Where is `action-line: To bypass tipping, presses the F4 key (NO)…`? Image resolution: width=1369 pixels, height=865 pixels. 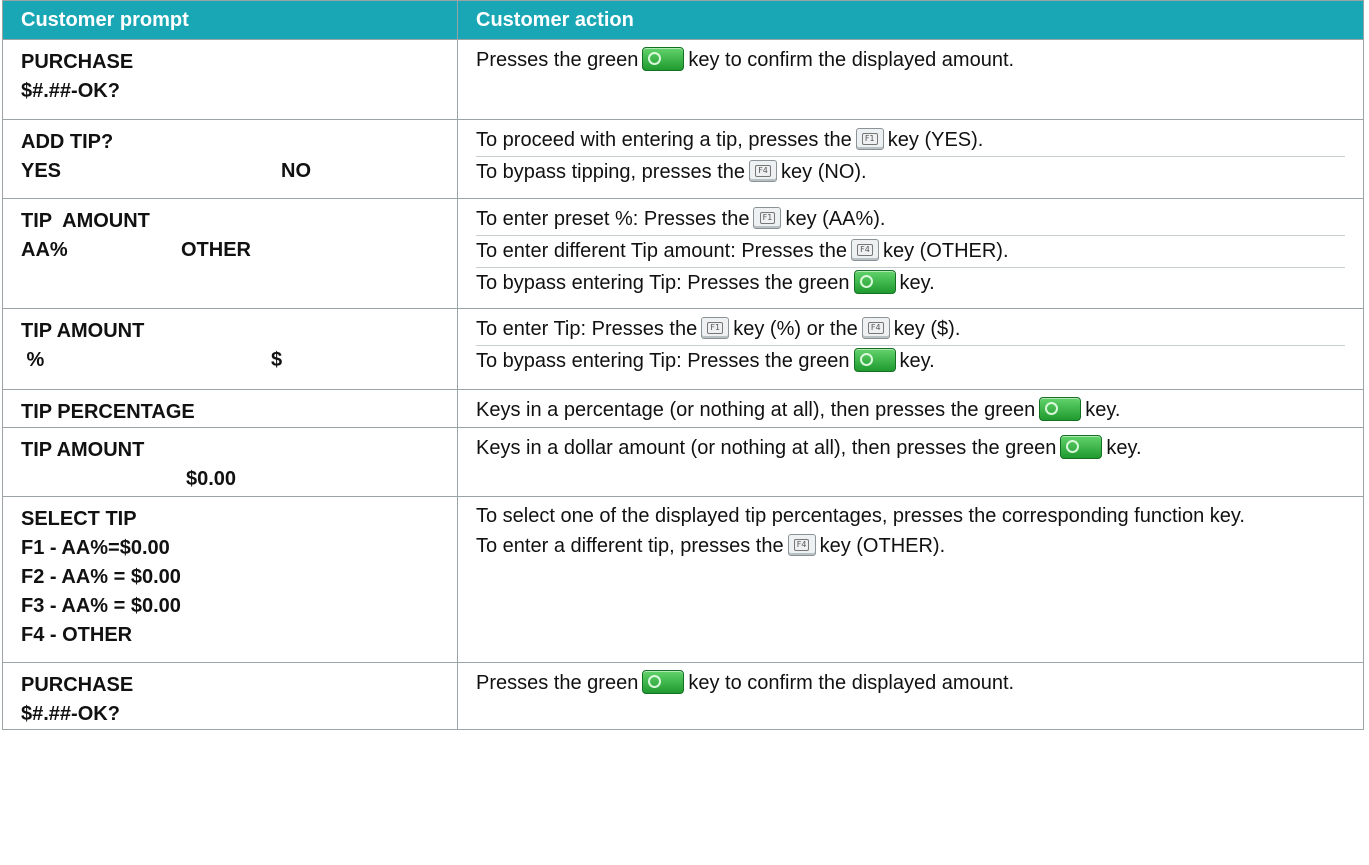 action-line: To bypass tipping, presses the F4 key (NO)… is located at coordinates (910, 172).